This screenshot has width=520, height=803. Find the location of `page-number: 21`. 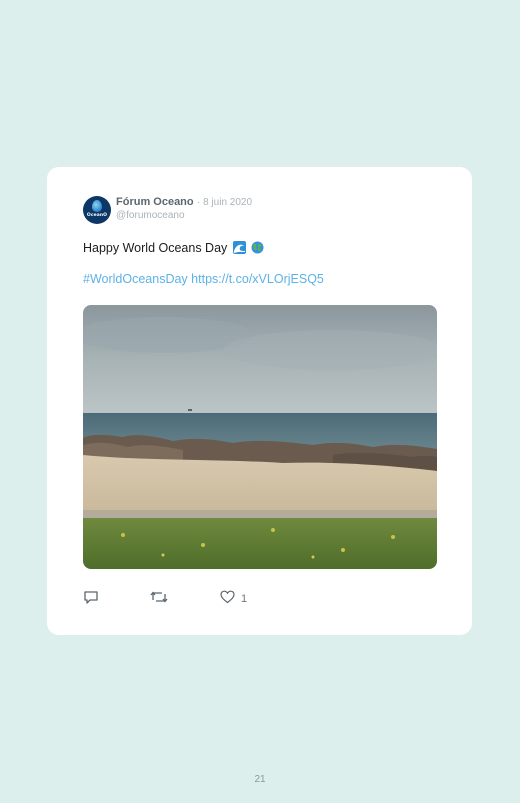

page-number: 21 is located at coordinates (260, 779).